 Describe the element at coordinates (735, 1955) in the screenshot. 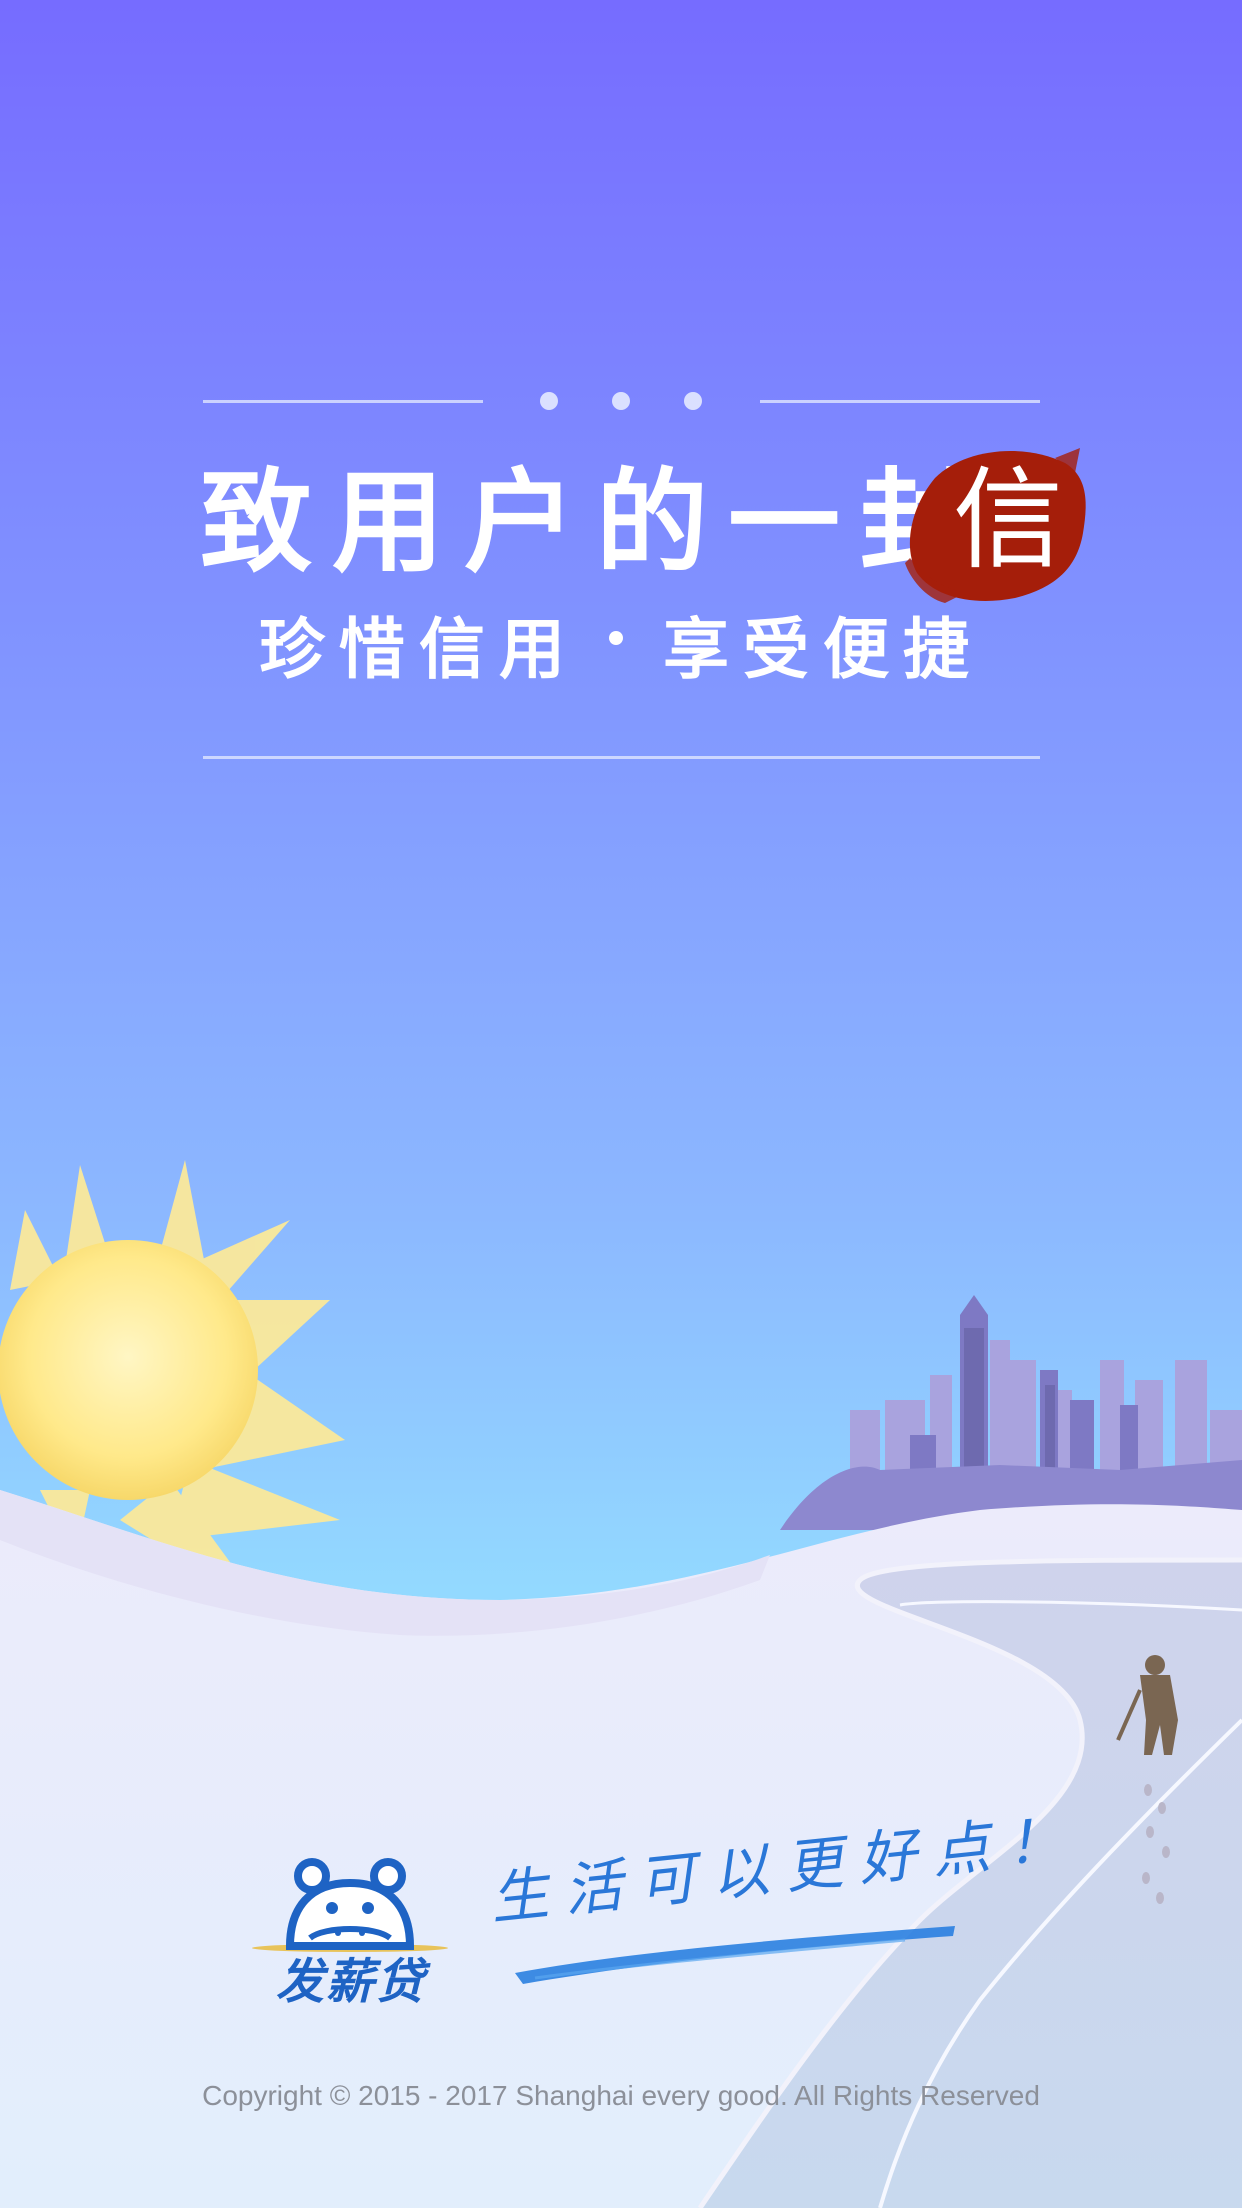

I see `brush-stroke` at that location.